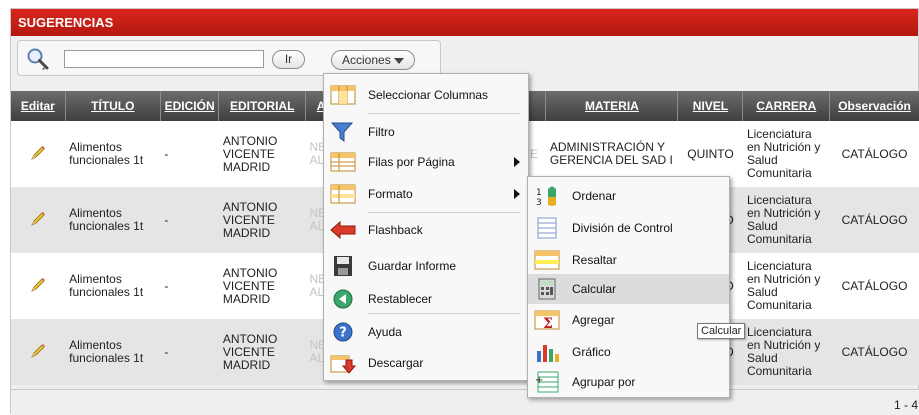  Describe the element at coordinates (628, 196) in the screenshot. I see `format-submenu-item: 1 3 Ordenar` at that location.